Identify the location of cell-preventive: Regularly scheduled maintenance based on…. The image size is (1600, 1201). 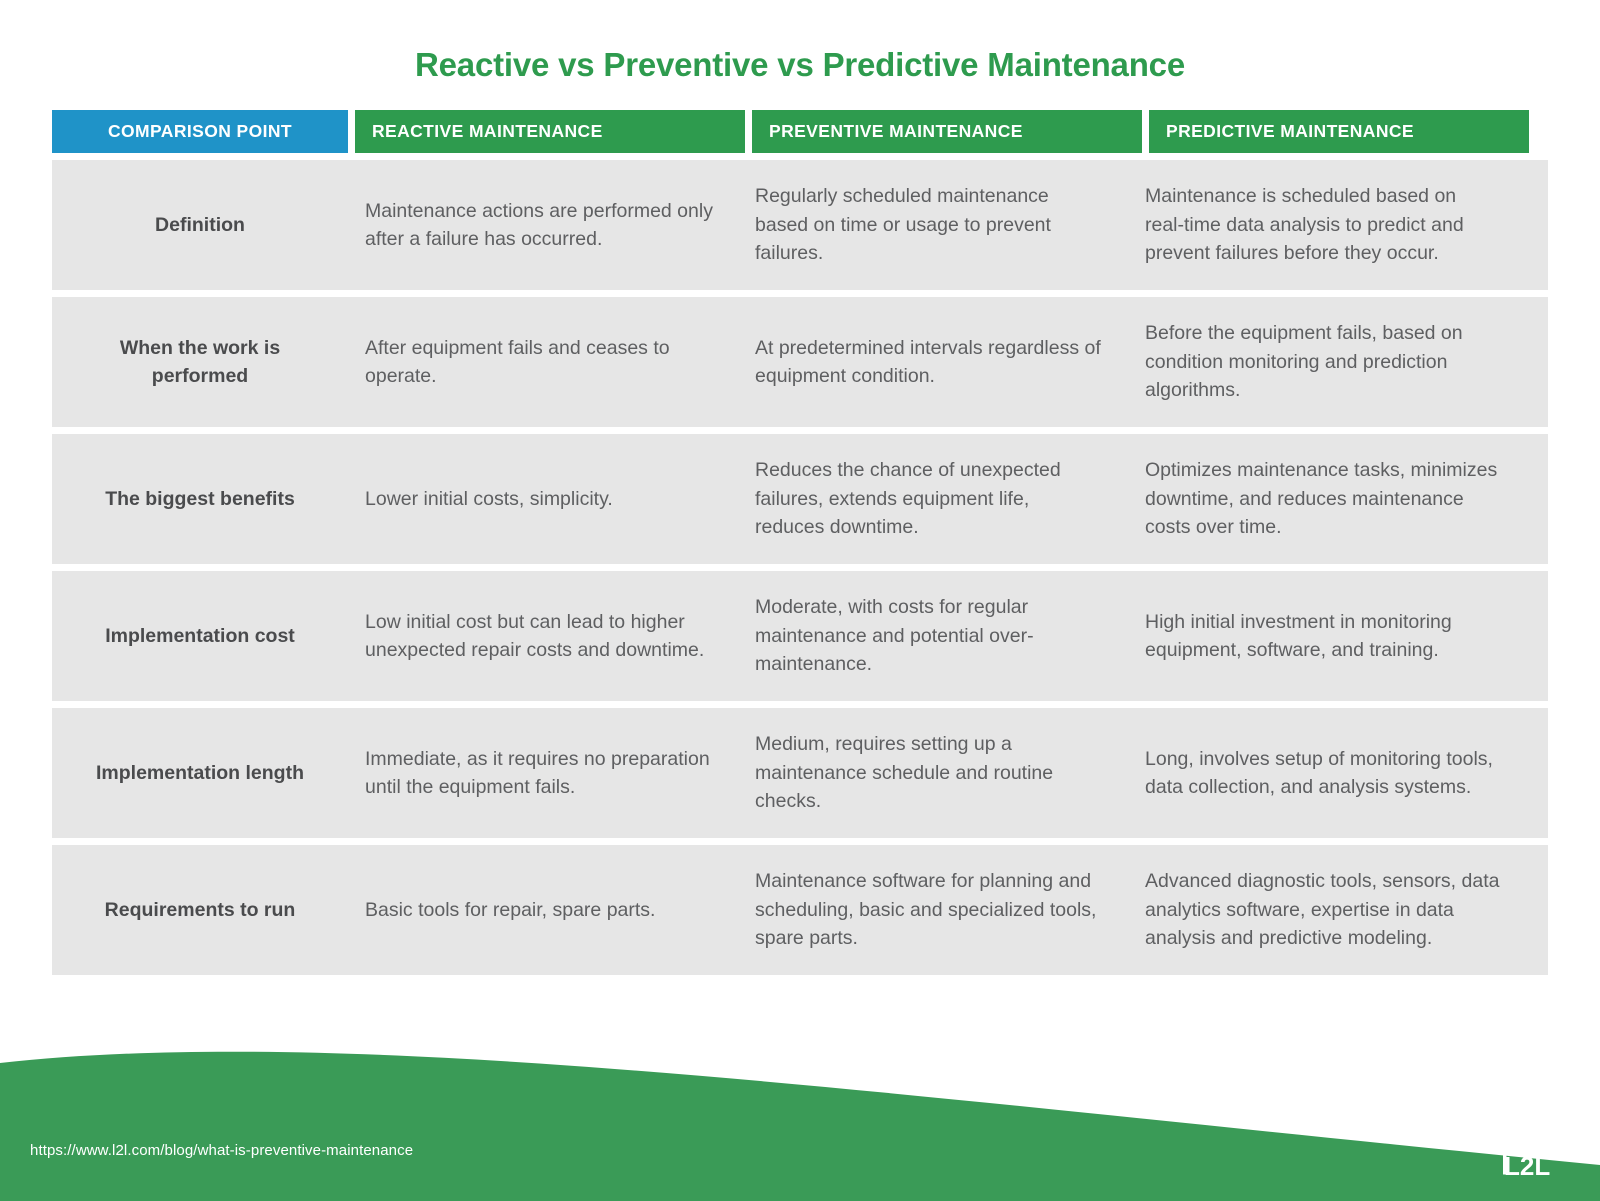
(903, 224).